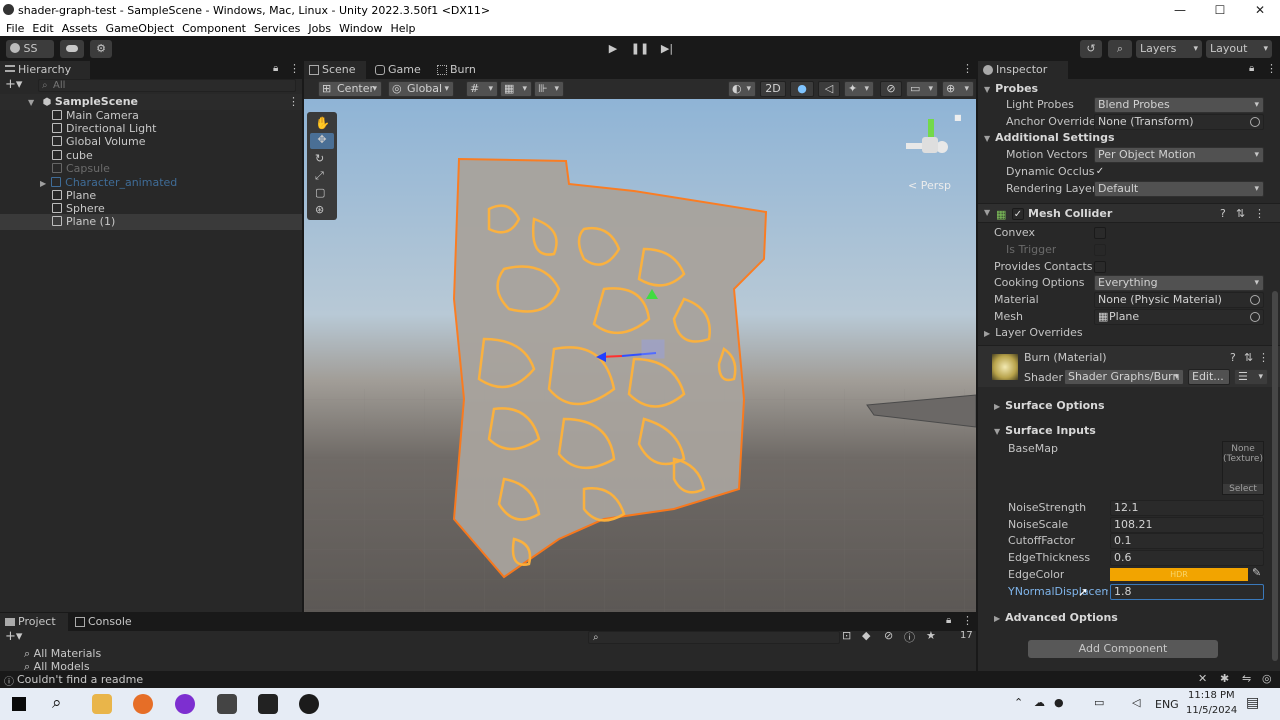 This screenshot has height=720, width=1280. What do you see at coordinates (958, 89) in the screenshot?
I see `gizmos-dropdown: ⊕` at bounding box center [958, 89].